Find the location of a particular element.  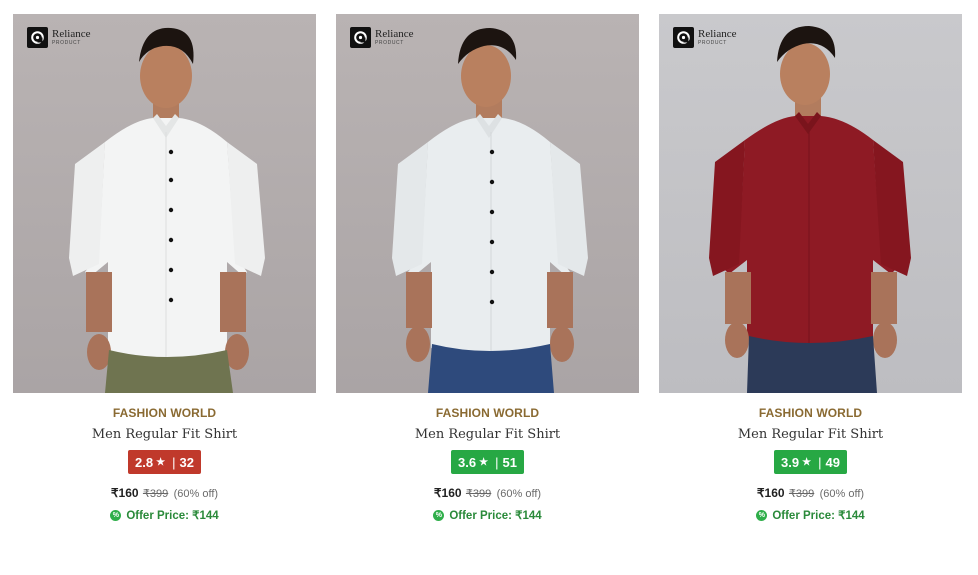

rating-badge: 3.6 ★ | 51 is located at coordinates (487, 462).